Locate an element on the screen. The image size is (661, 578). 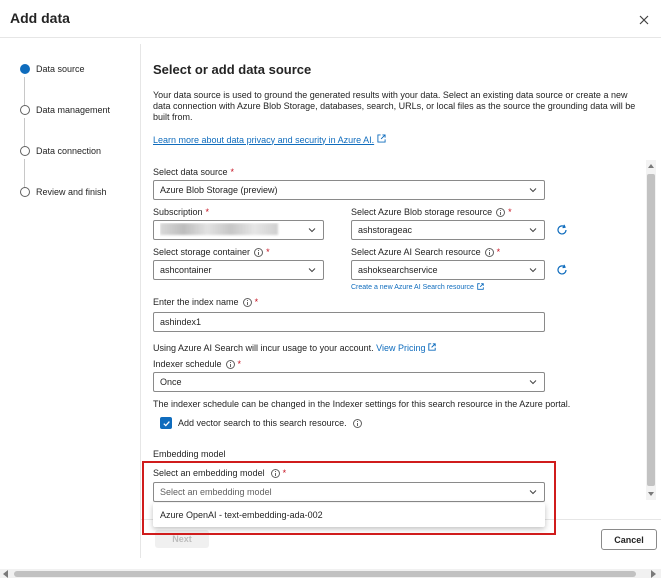
horizontal-scroll-thumb is located at coordinates (325, 574).